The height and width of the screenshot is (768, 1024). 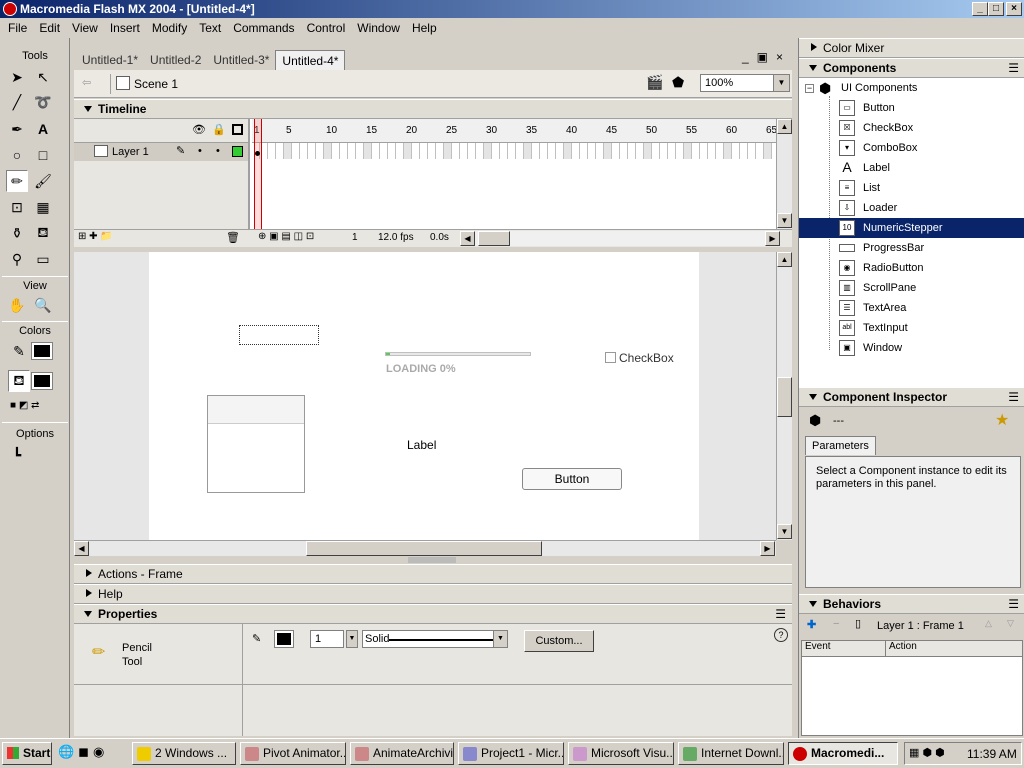 What do you see at coordinates (844, 649) in the screenshot?
I see `event-column-header: Event` at bounding box center [844, 649].